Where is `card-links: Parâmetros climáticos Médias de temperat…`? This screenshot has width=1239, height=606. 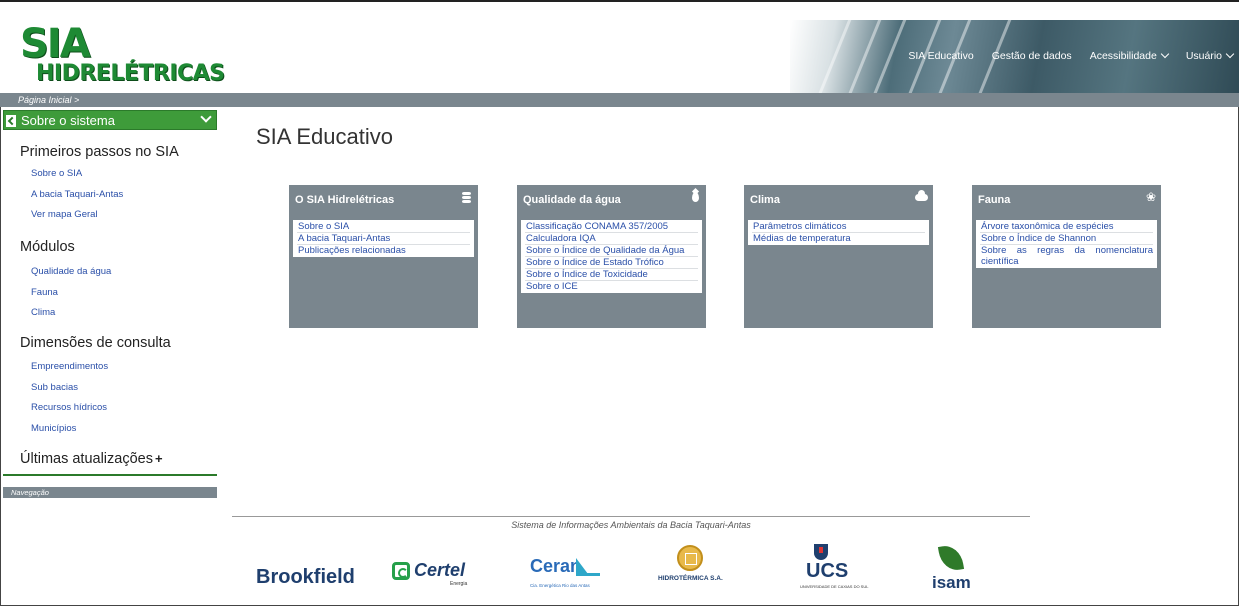 card-links: Parâmetros climáticos Médias de temperat… is located at coordinates (838, 232).